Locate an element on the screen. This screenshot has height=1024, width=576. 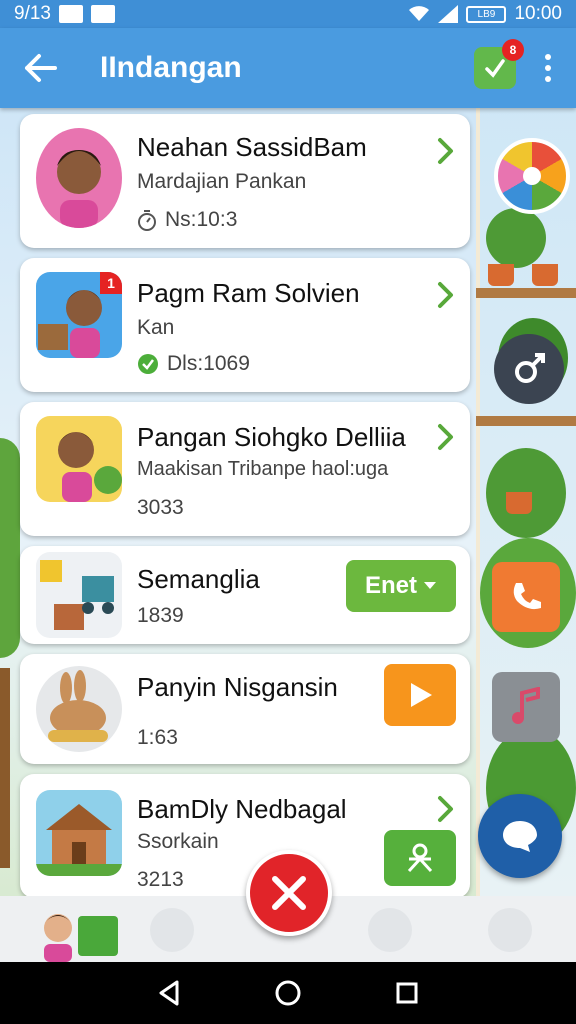
back-button is located at coordinates (40, 68).